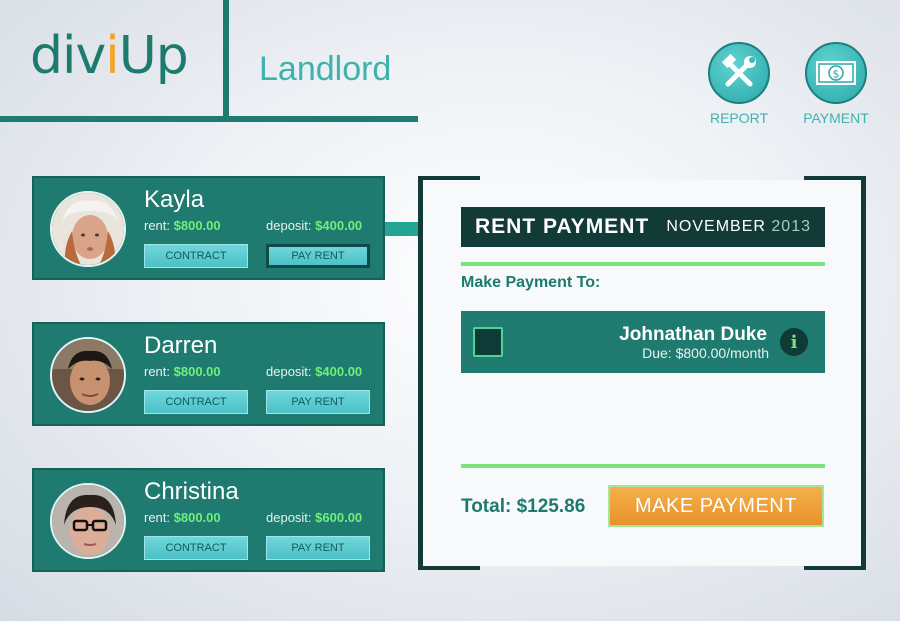 The height and width of the screenshot is (621, 900). I want to click on tenant-name: Christina, so click(191, 491).